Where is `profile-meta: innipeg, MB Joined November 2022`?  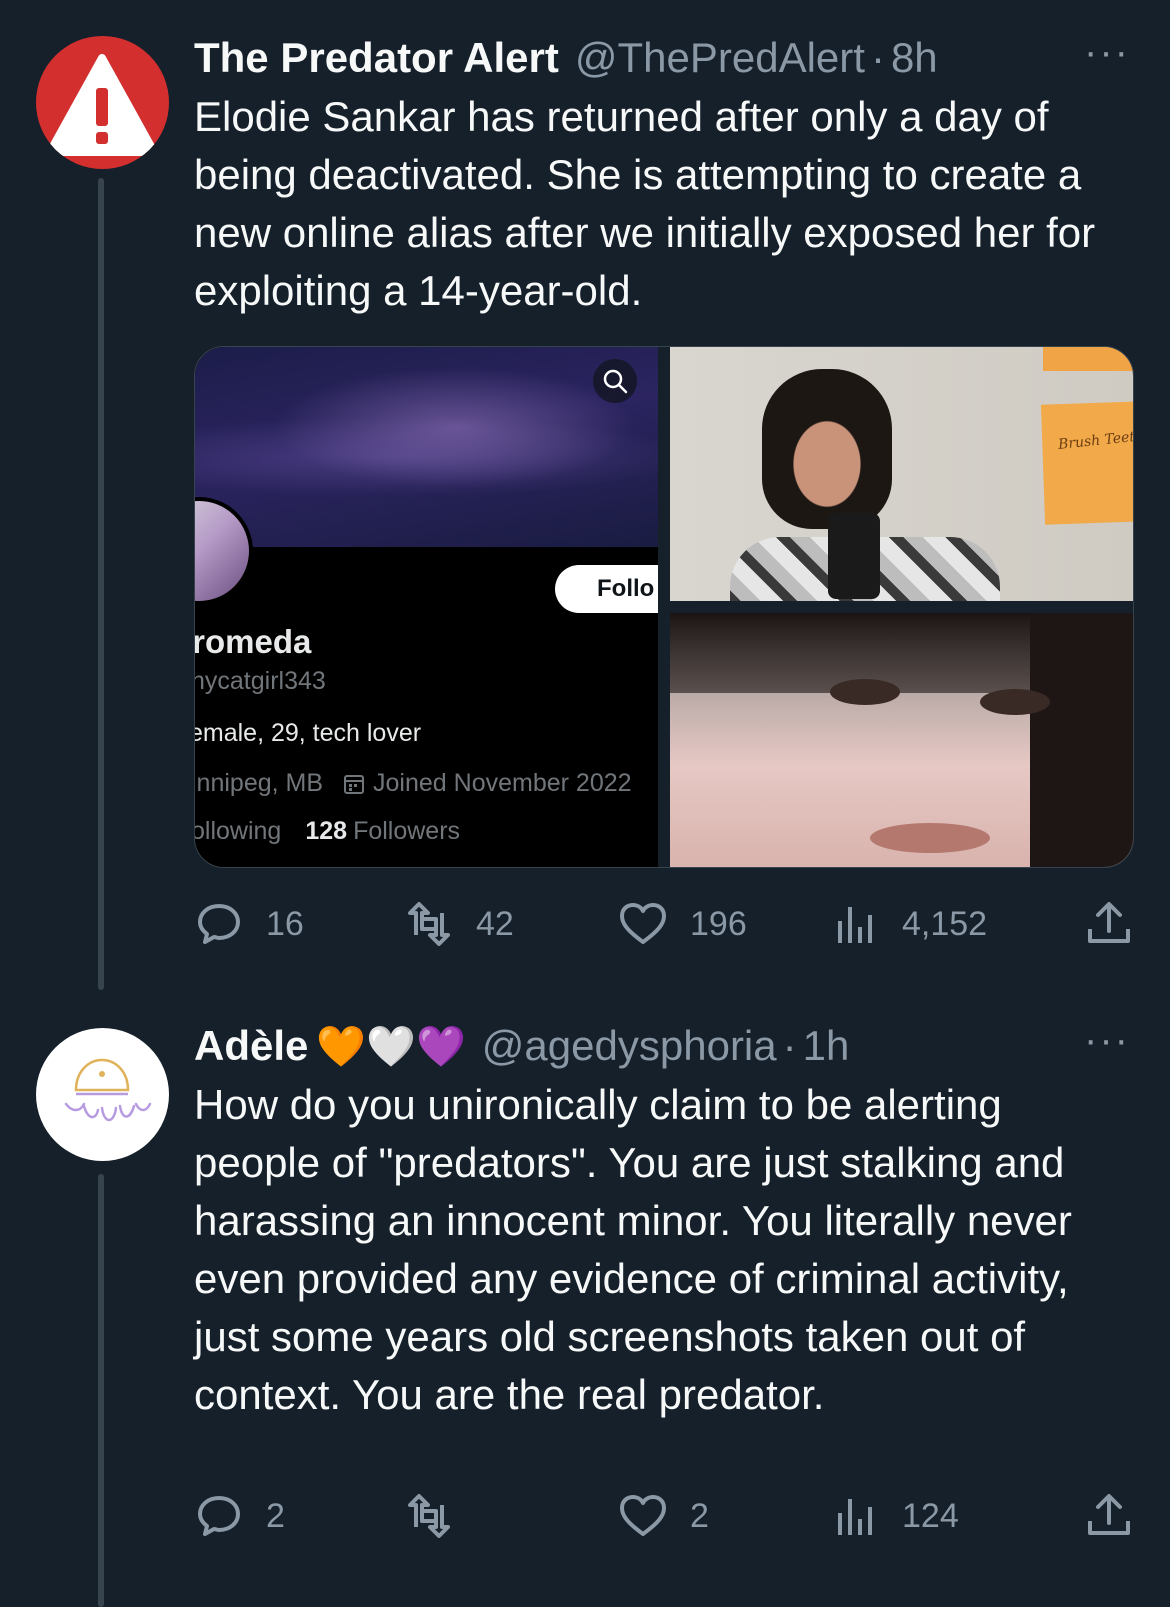 profile-meta: innipeg, MB Joined November 2022 is located at coordinates (413, 783).